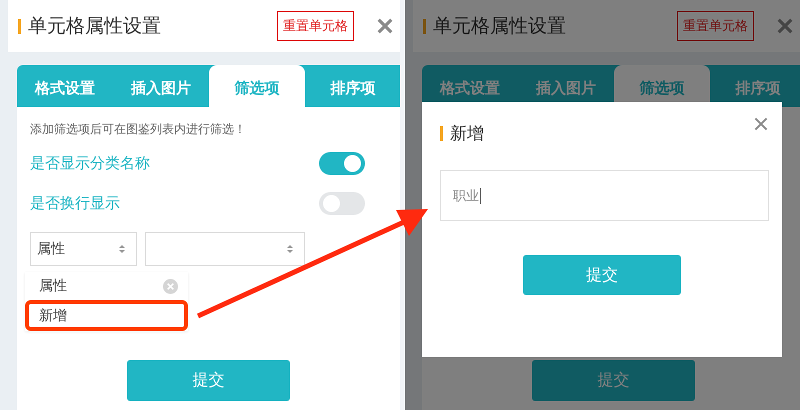 This screenshot has height=410, width=800. Describe the element at coordinates (170, 286) in the screenshot. I see `remove-icon` at that location.